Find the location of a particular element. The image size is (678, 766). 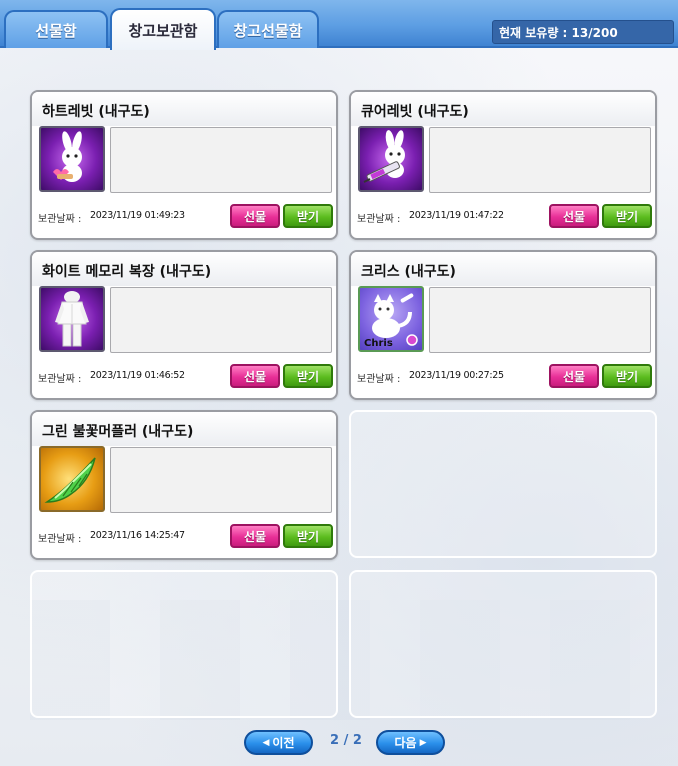

storage-date: 2023/11/19 01:46:52 is located at coordinates (137, 375).